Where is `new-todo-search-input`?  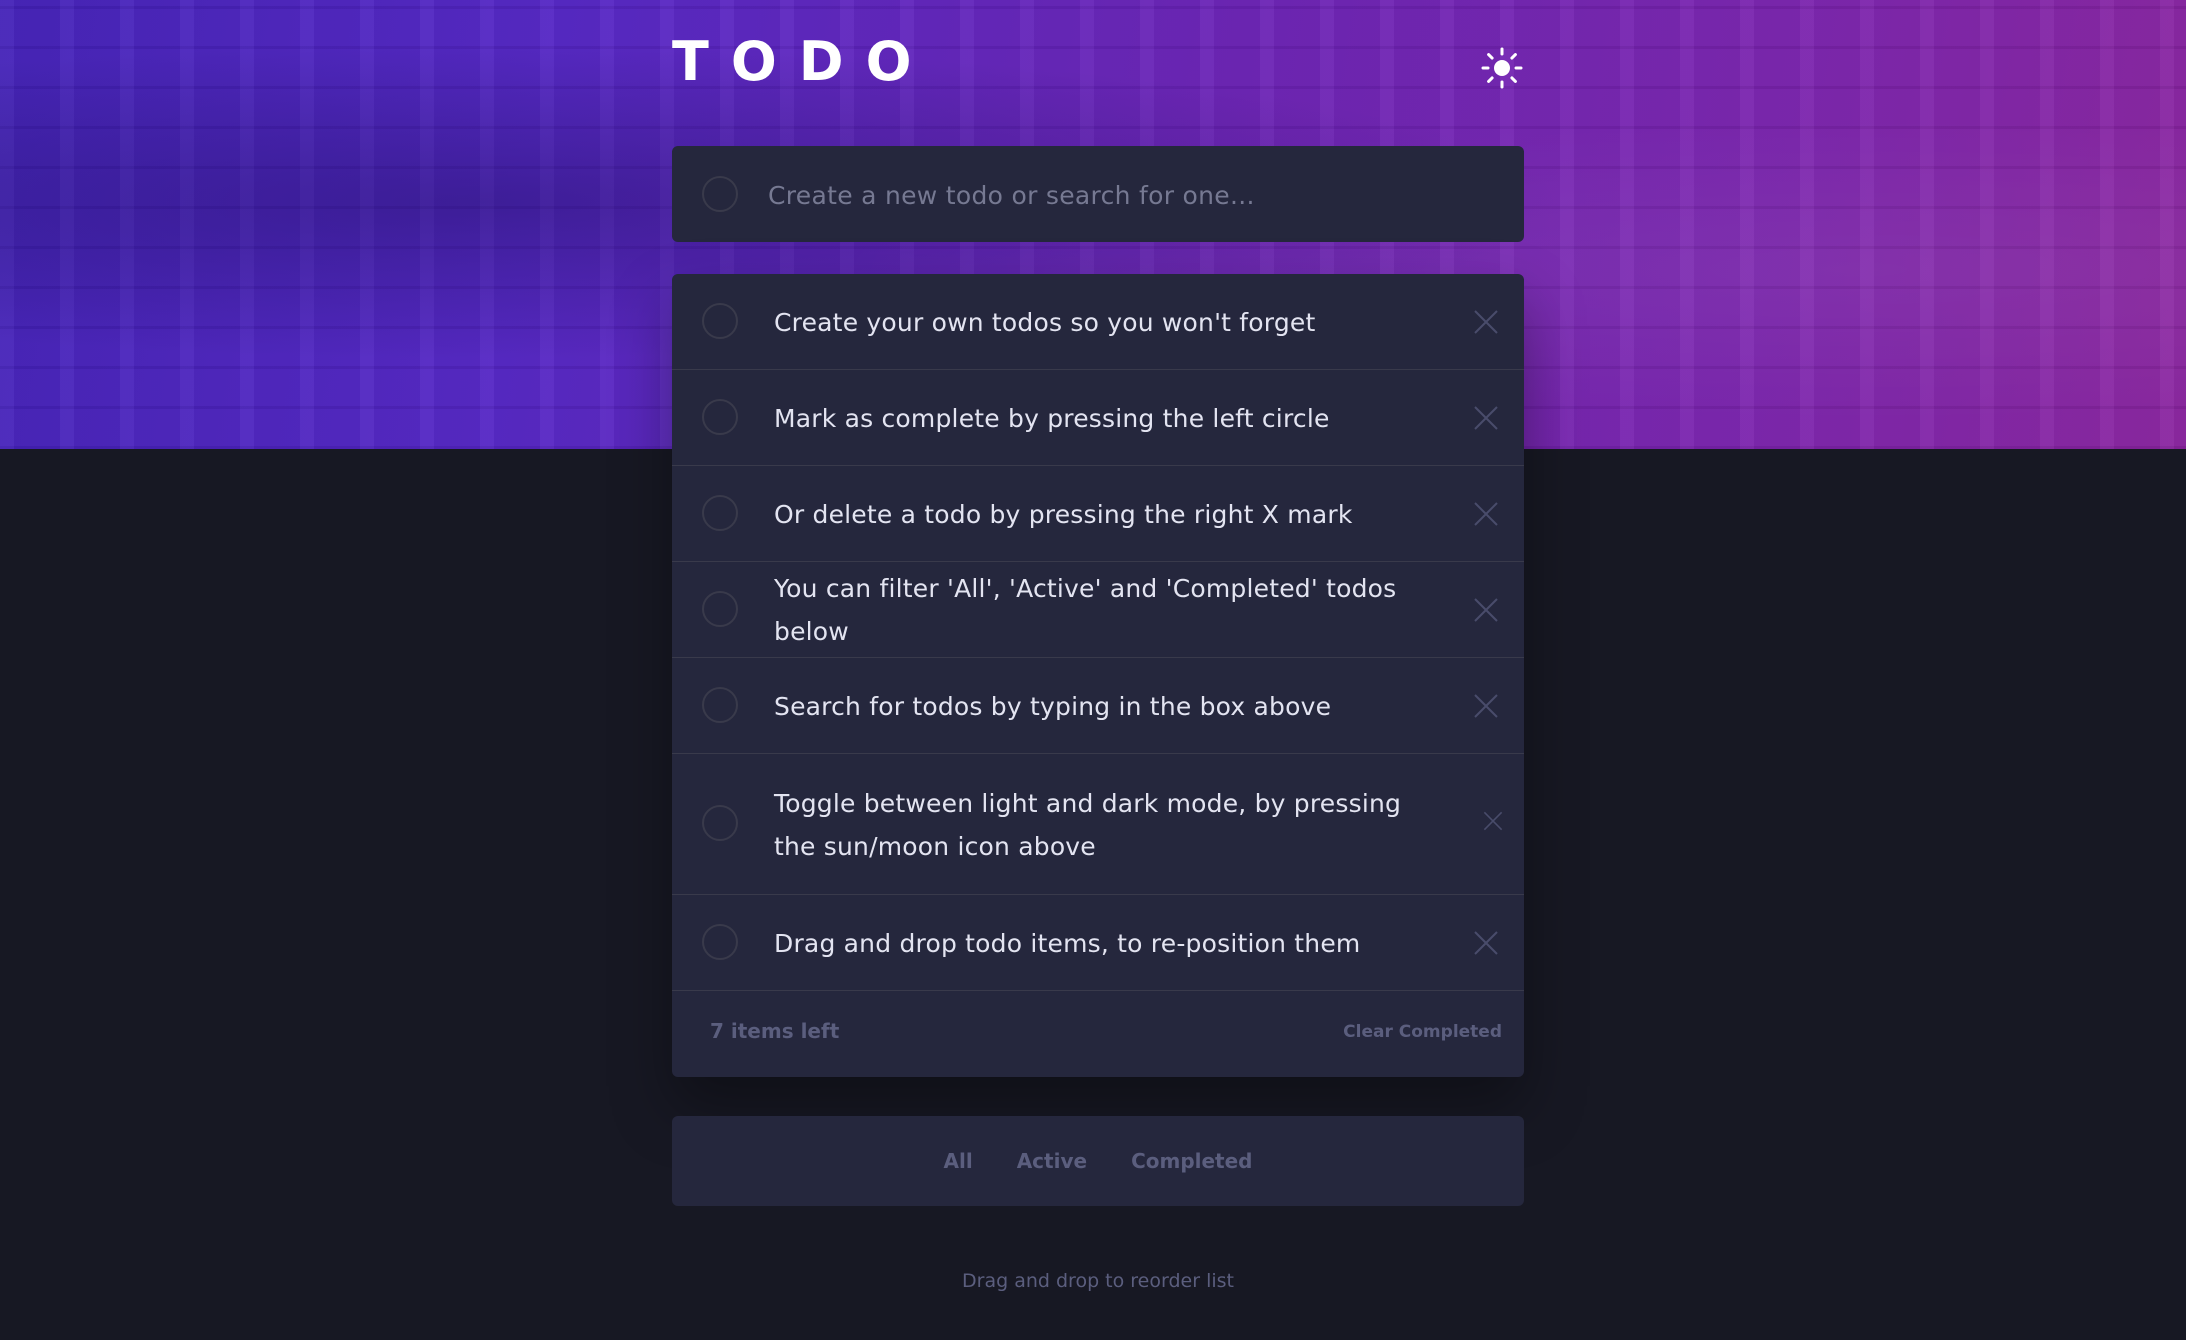
new-todo-search-input is located at coordinates (1128, 195).